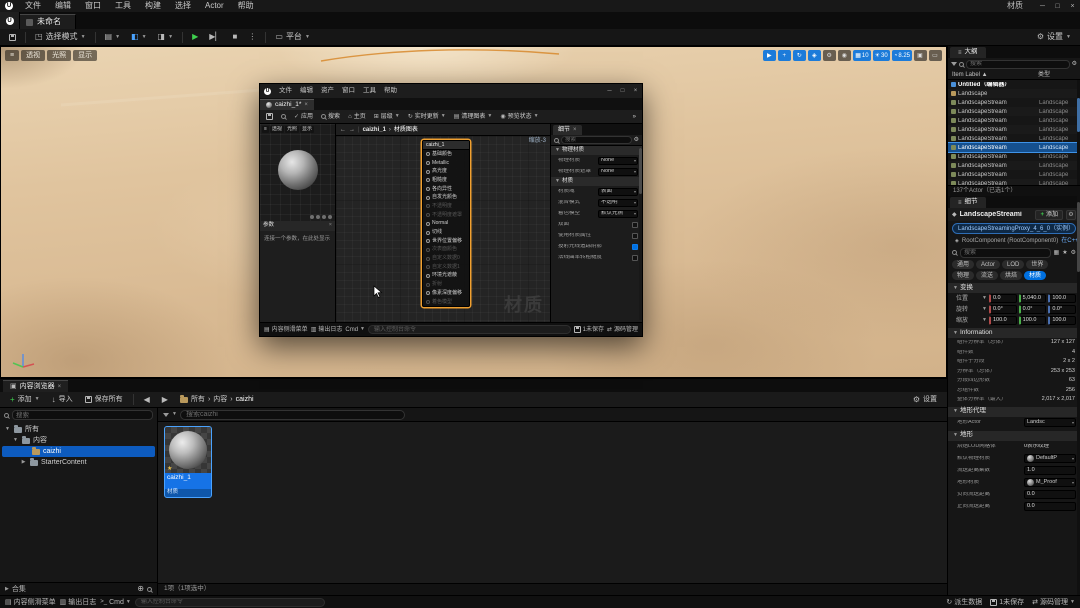 The height and width of the screenshot is (608, 1080). I want to click on rotation-y-field: 0.0°, so click(1032, 309).